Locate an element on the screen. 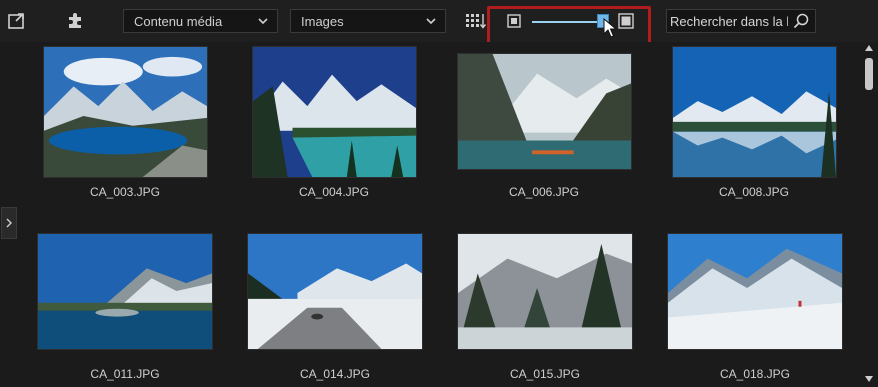  sort-view-button is located at coordinates (476, 21).